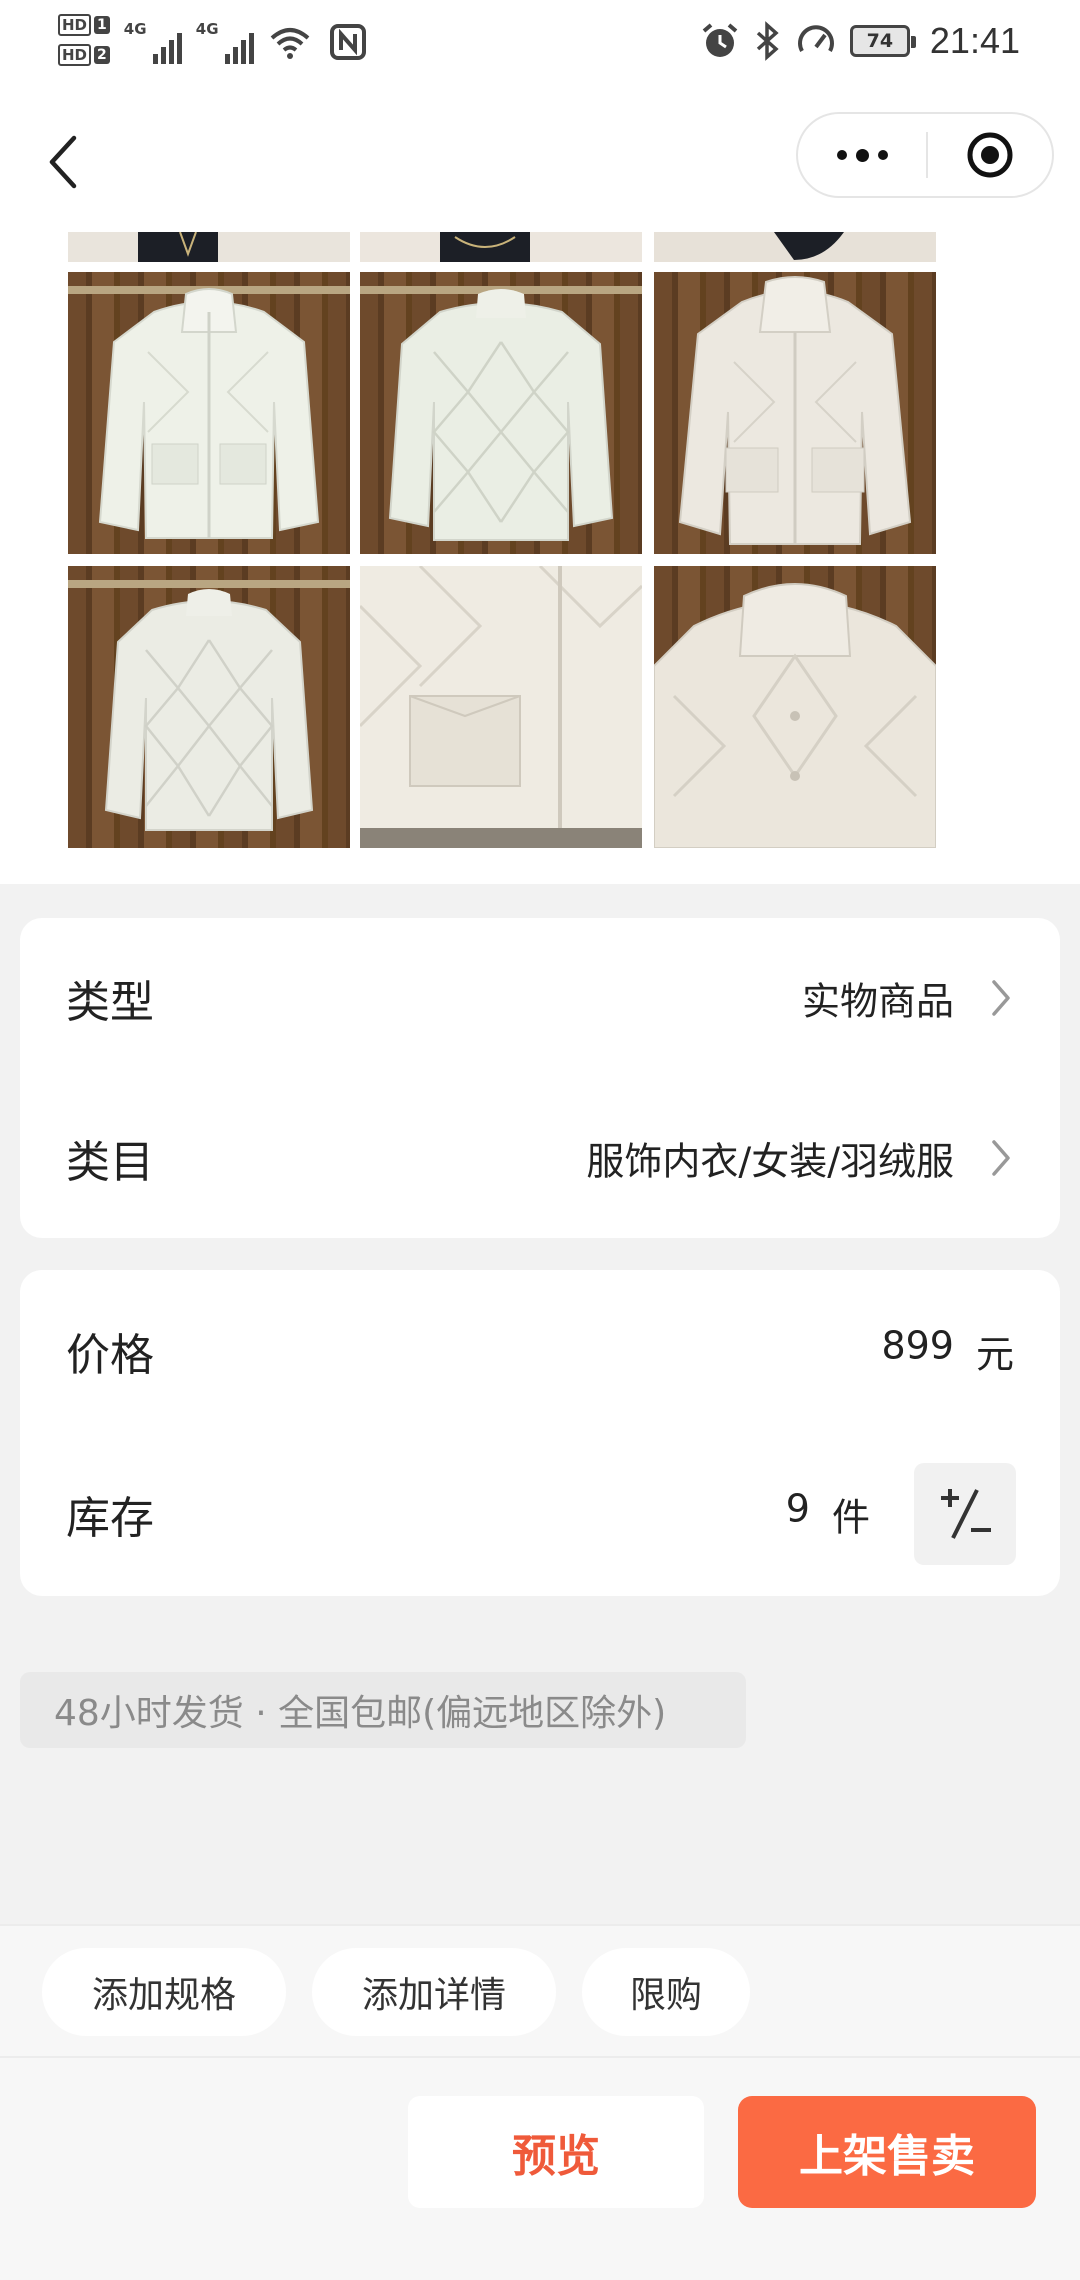 Image resolution: width=1080 pixels, height=2280 pixels. Describe the element at coordinates (556, 2156) in the screenshot. I see `preview-label: 预览` at that location.